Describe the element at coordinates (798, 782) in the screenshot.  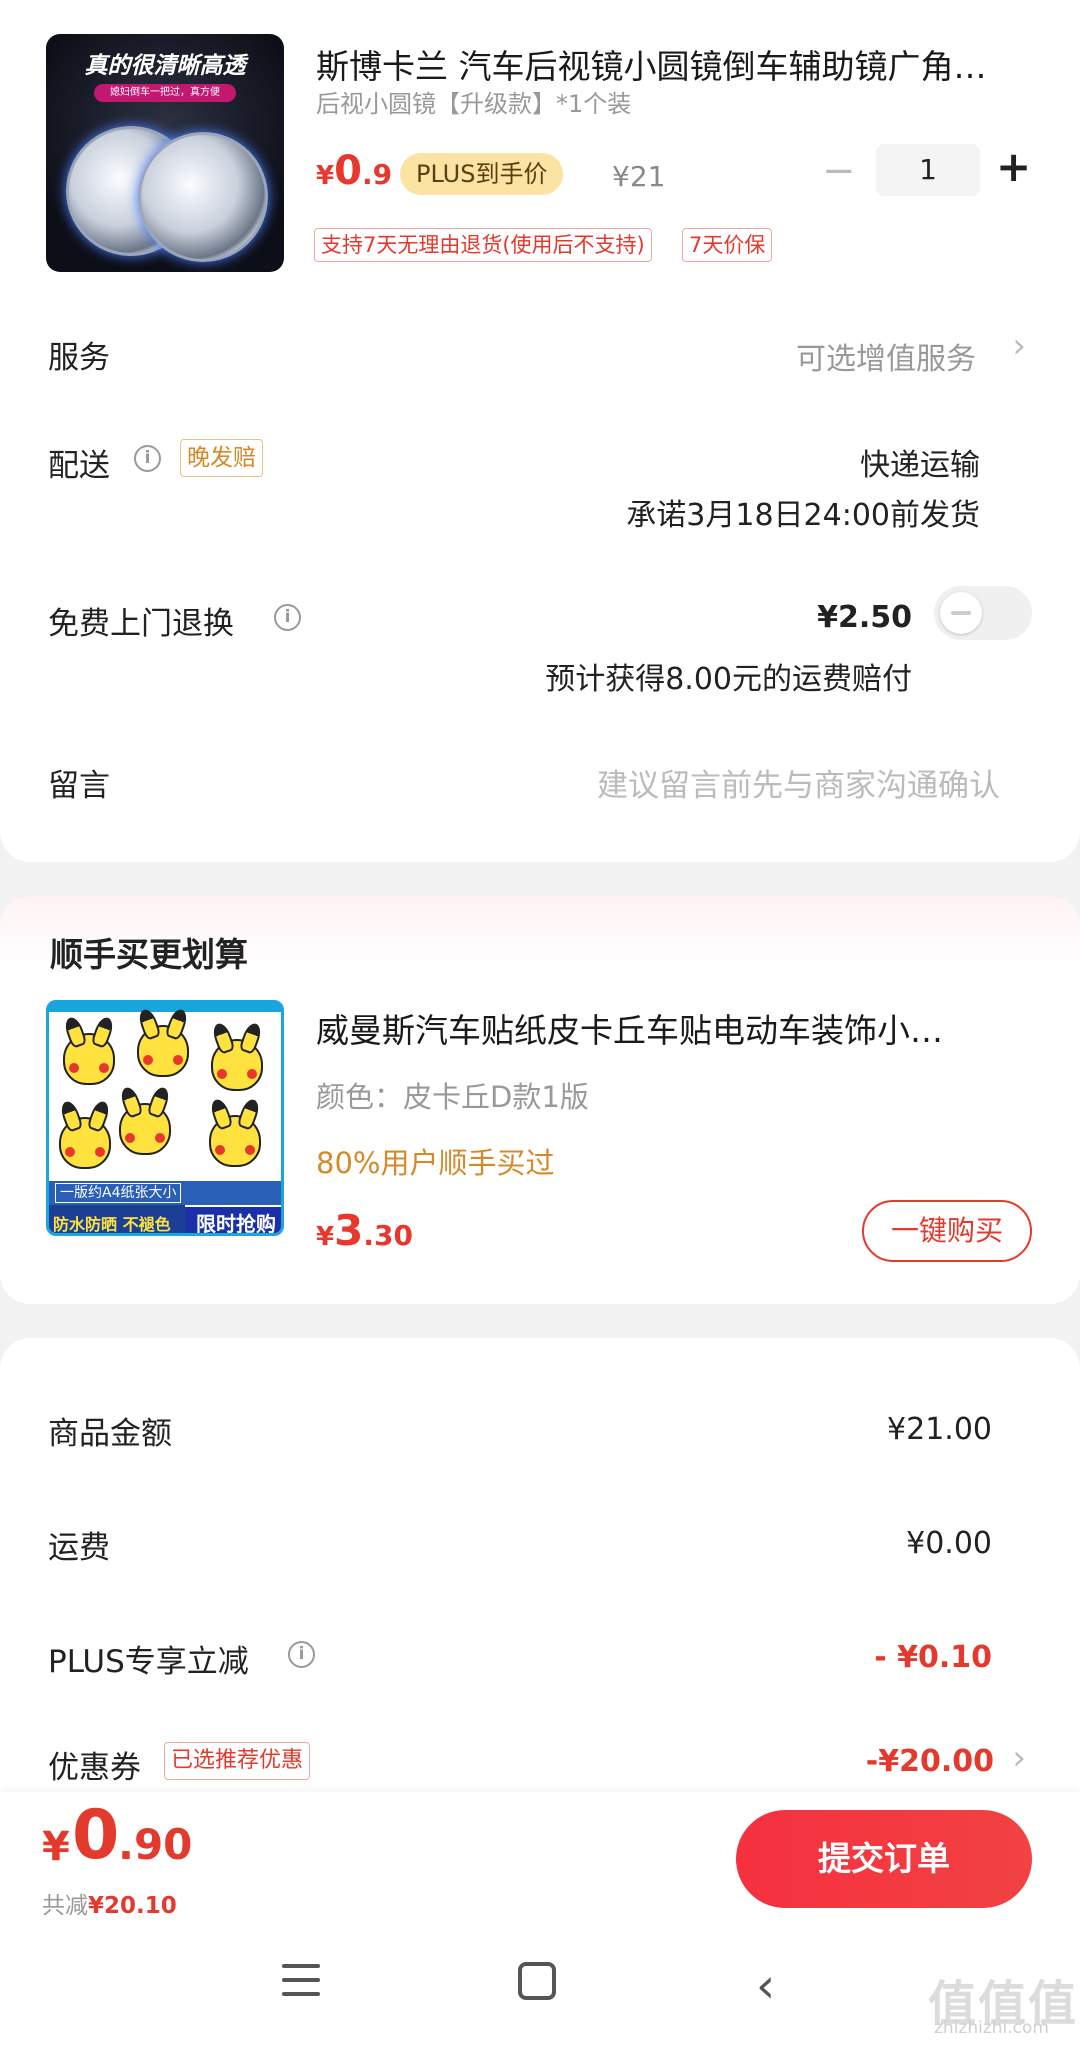
I see `message-input: 建议留言前先与商家沟通确认` at that location.